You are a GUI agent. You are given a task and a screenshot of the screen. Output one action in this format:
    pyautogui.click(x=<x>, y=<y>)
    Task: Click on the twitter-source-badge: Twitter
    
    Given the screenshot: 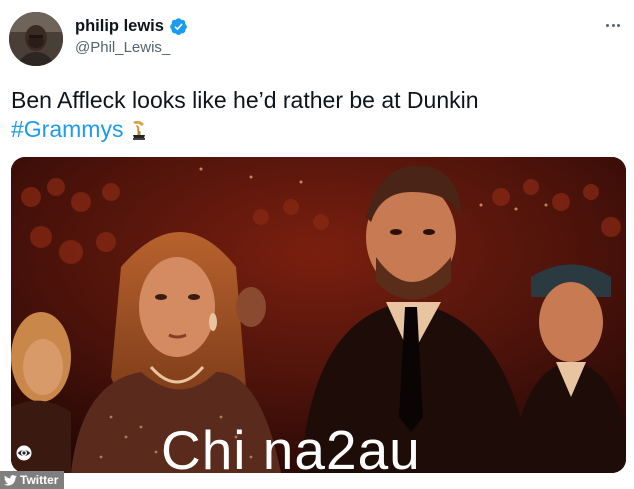 What is the action you would take?
    pyautogui.click(x=32, y=480)
    